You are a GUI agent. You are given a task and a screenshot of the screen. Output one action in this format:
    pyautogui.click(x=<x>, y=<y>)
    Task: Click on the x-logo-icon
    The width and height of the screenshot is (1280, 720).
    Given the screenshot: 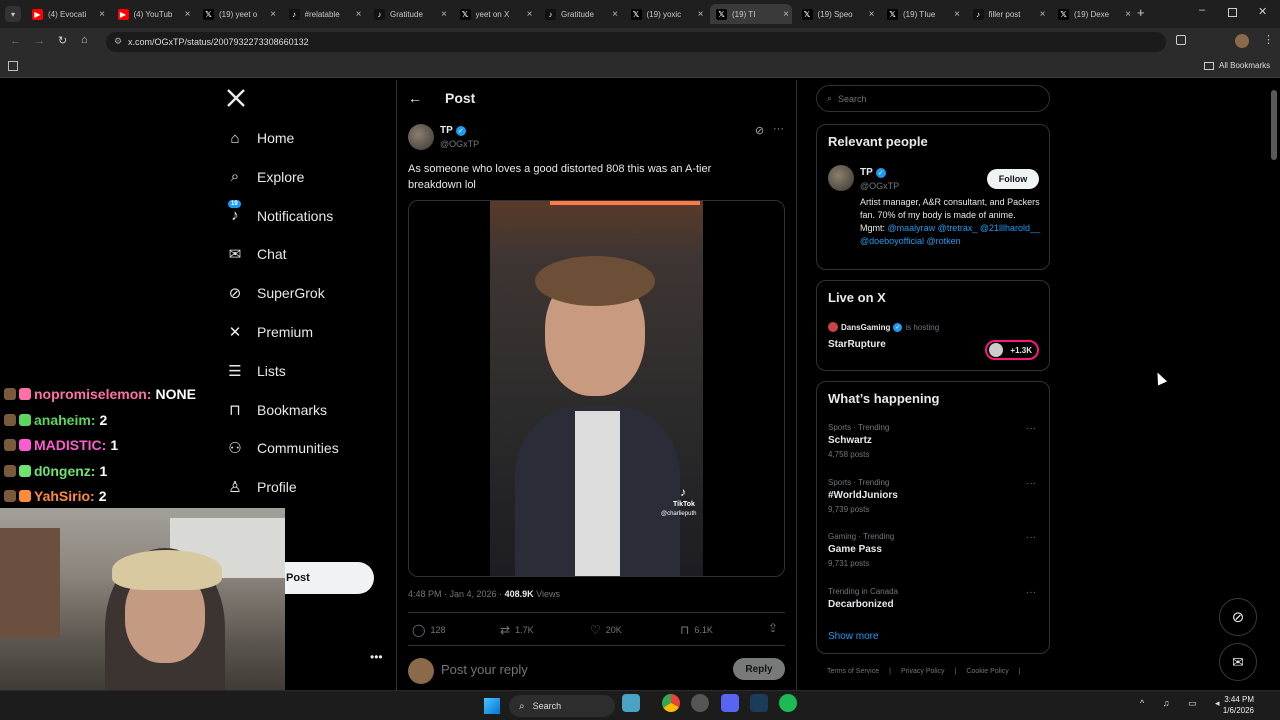 What is the action you would take?
    pyautogui.click(x=236, y=99)
    